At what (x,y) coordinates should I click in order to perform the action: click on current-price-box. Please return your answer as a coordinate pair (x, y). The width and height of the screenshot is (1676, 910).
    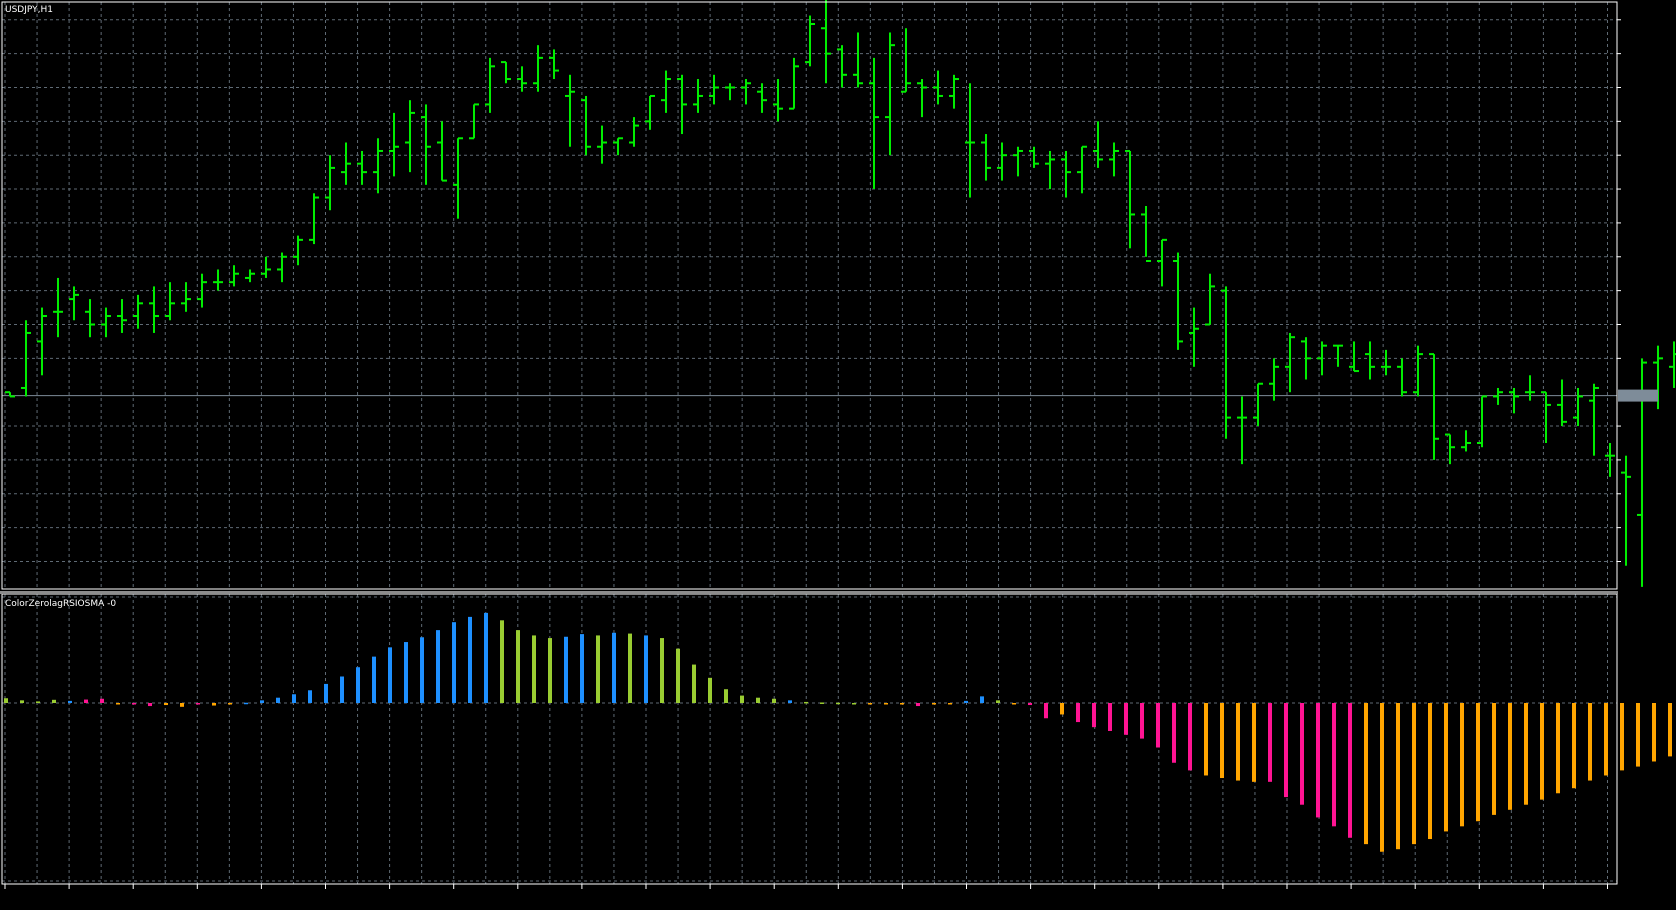
    Looking at the image, I should click on (1638, 395).